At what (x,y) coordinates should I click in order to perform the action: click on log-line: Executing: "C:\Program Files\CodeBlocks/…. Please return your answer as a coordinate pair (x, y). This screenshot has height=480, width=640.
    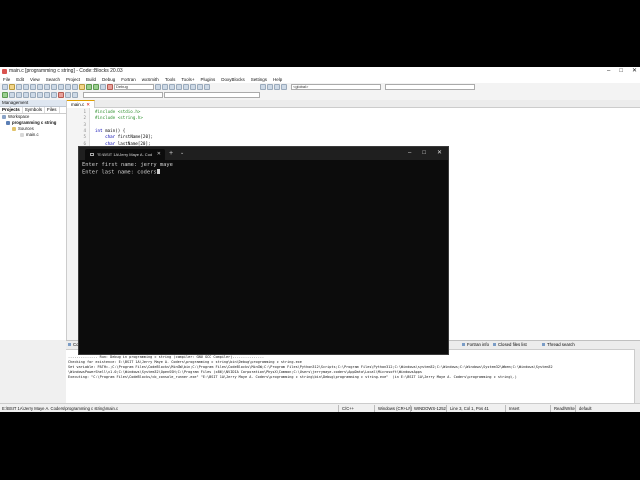
    Looking at the image, I should click on (292, 377).